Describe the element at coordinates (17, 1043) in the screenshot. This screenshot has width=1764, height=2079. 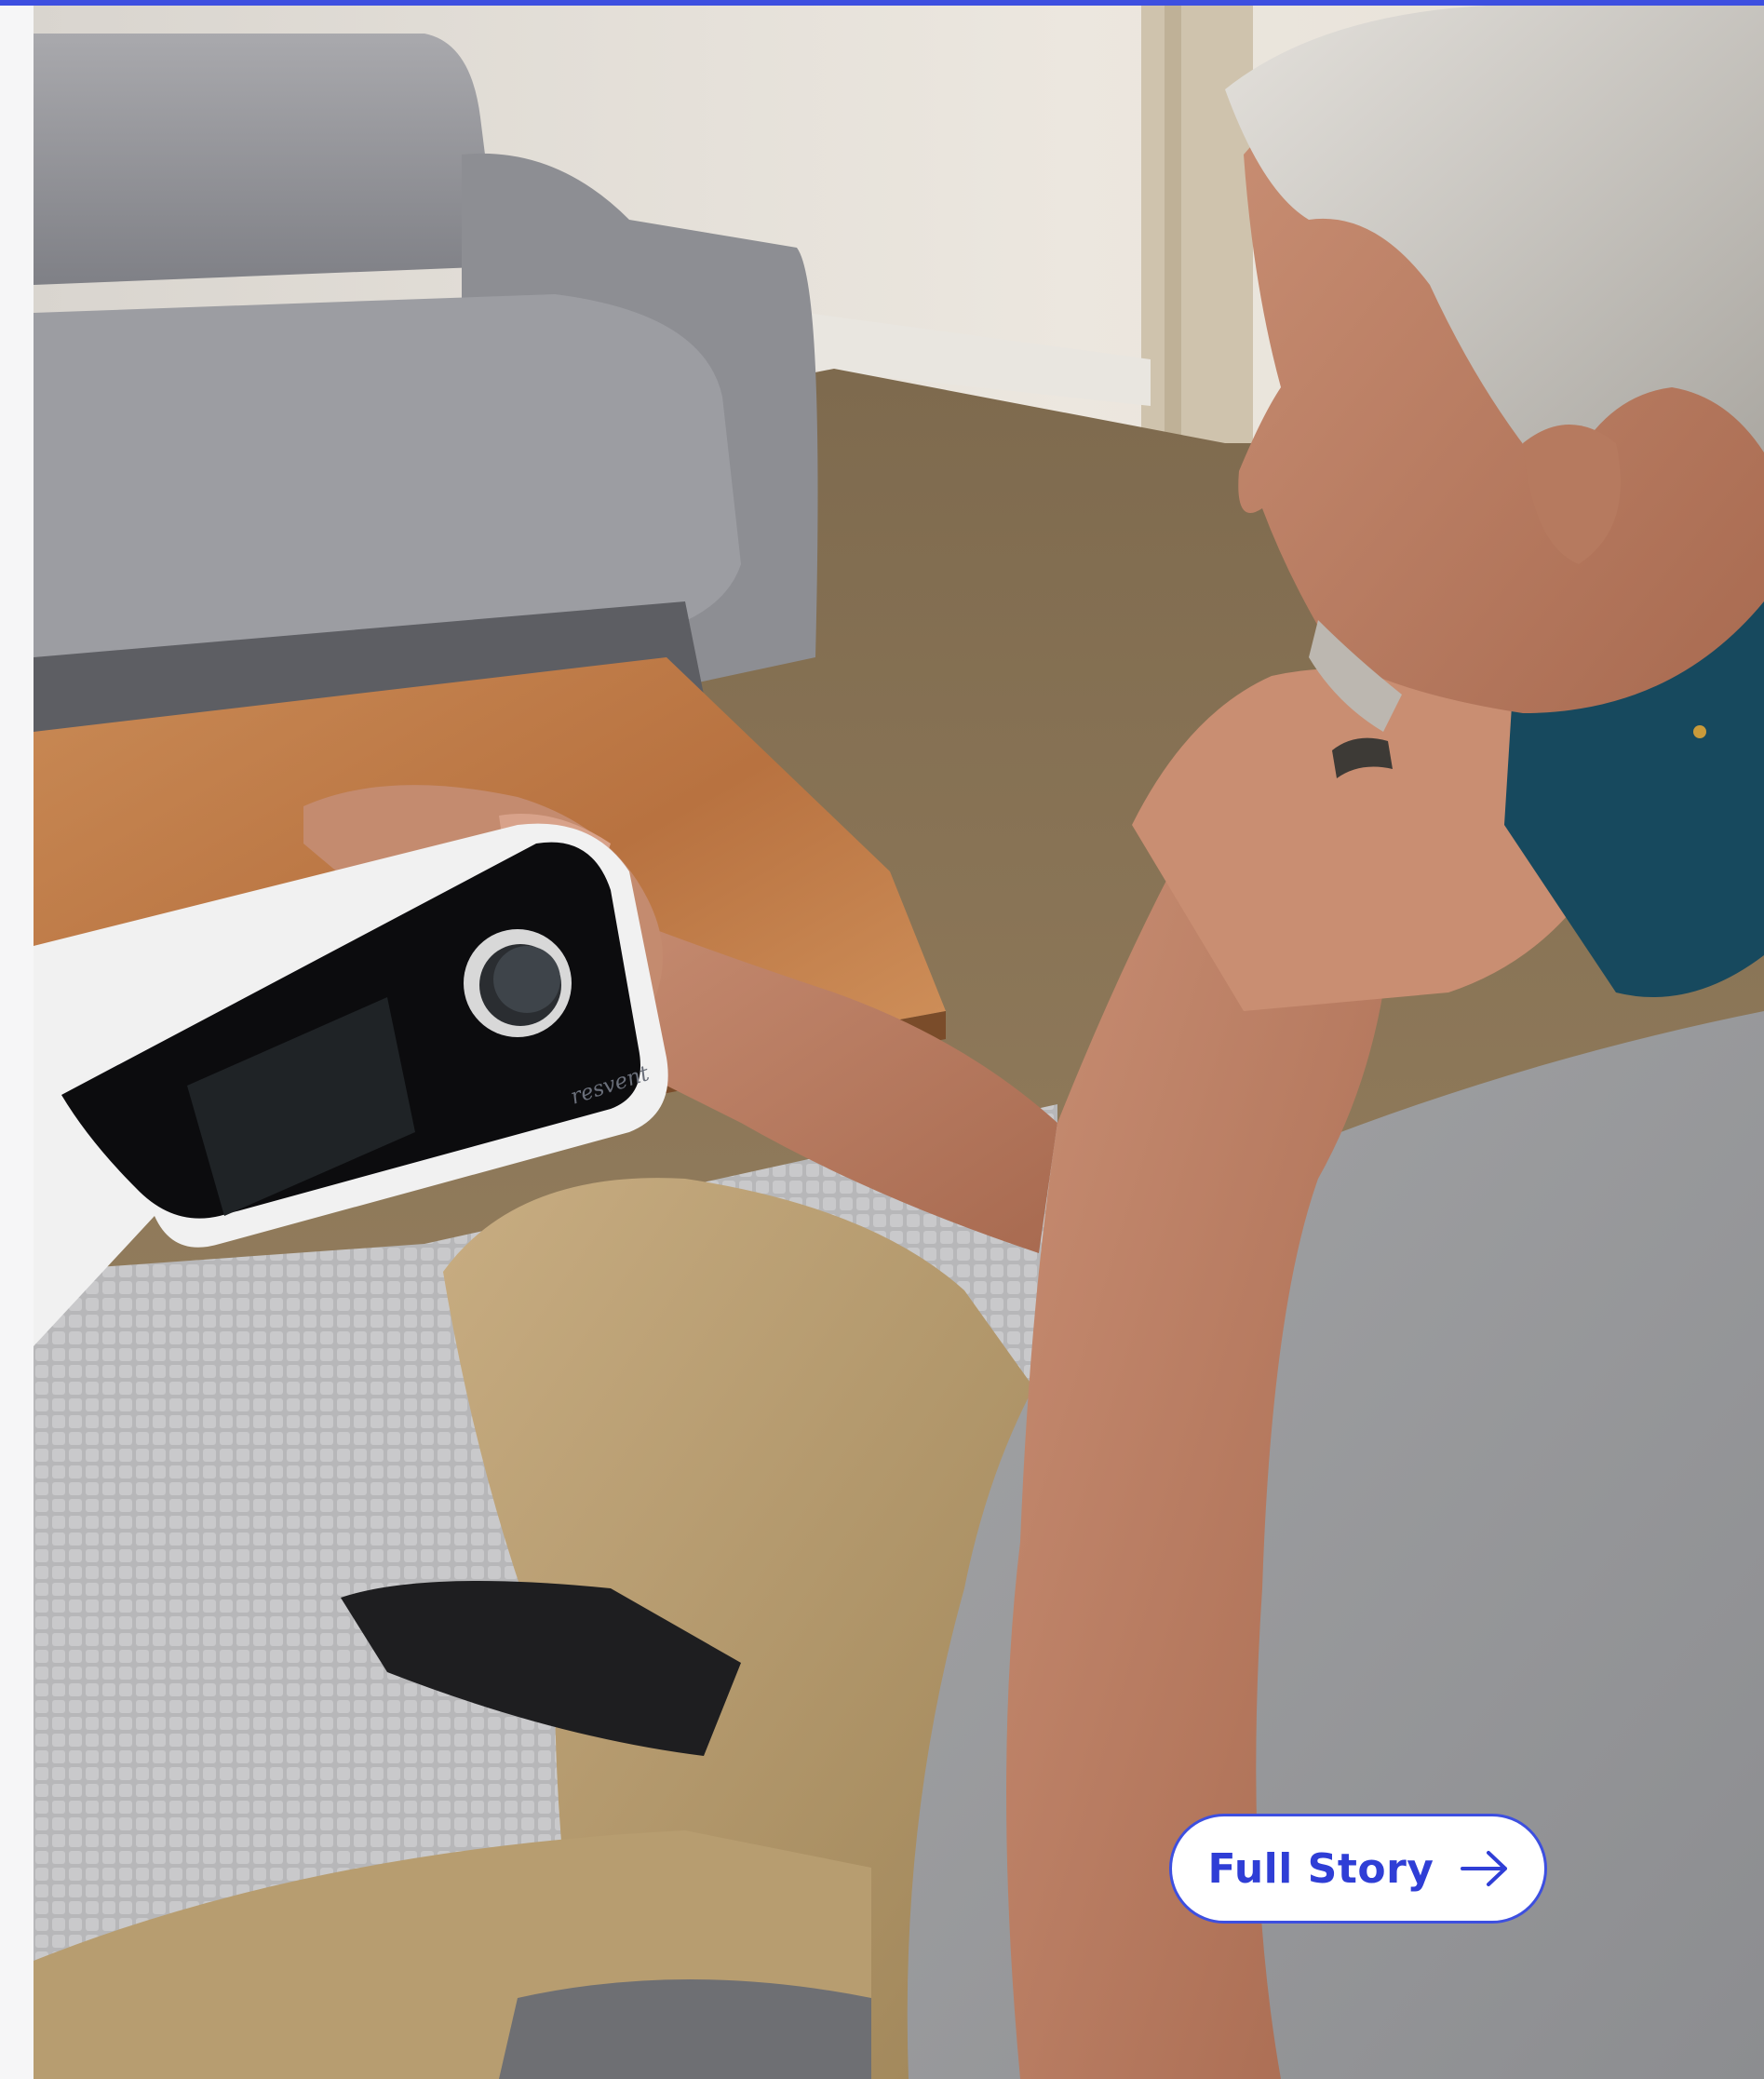
I see `left-margin` at that location.